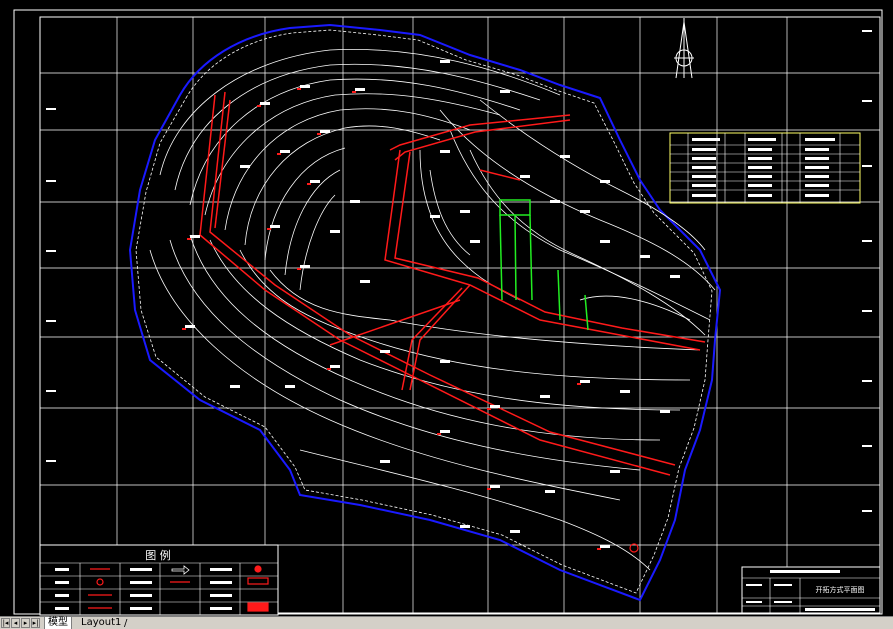 The height and width of the screenshot is (629, 893). What do you see at coordinates (684, 48) in the screenshot?
I see `north-arrow-icon` at bounding box center [684, 48].